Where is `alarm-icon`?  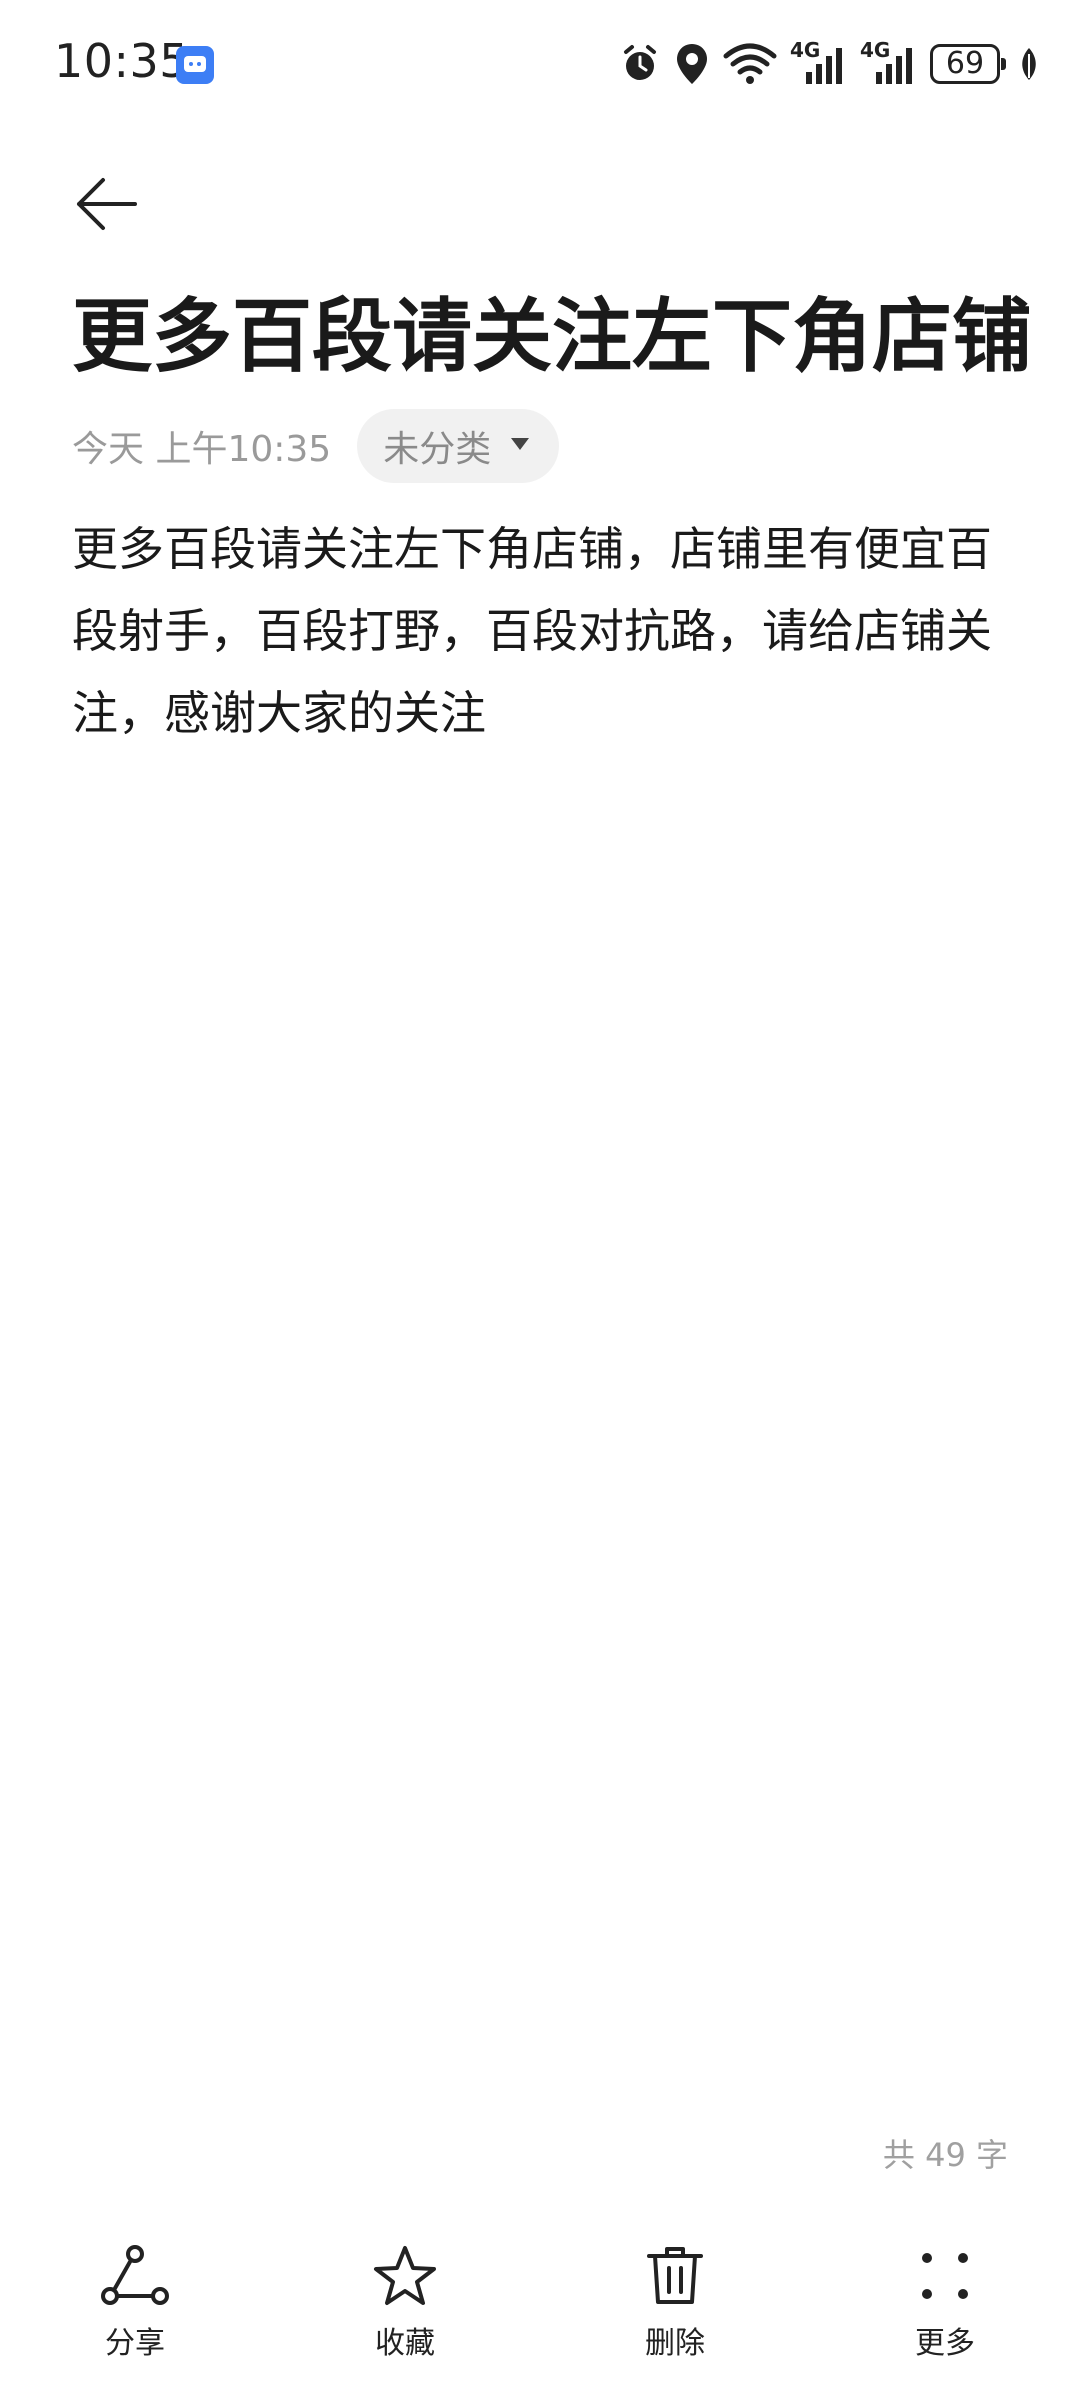 alarm-icon is located at coordinates (640, 64).